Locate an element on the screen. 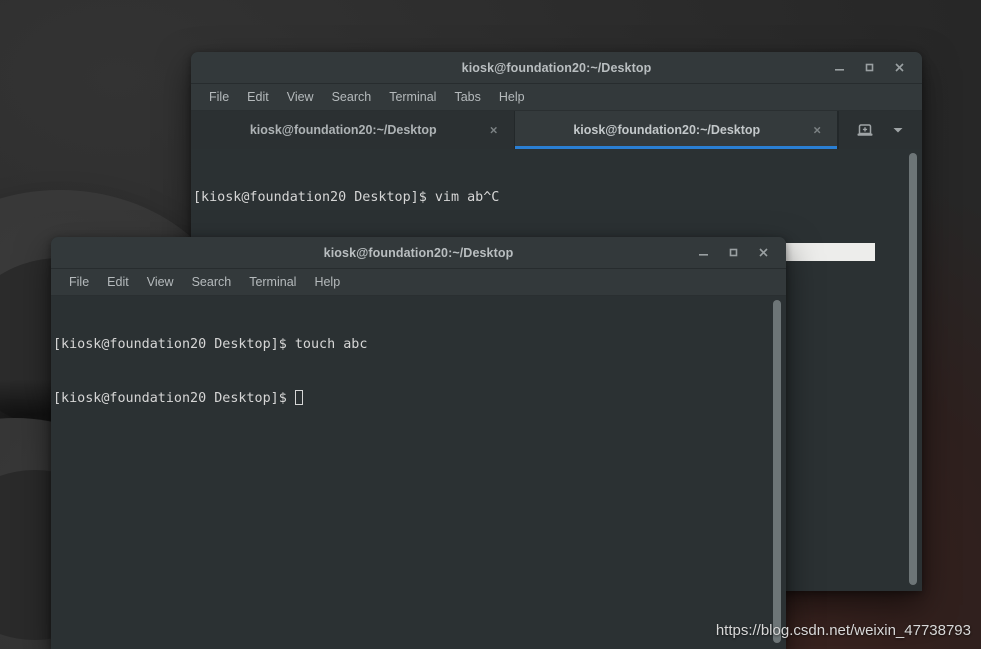 This screenshot has width=981, height=649. terminal-line-1: [kiosk@foundation20 Desktop]$ touch abc is located at coordinates (419, 345).